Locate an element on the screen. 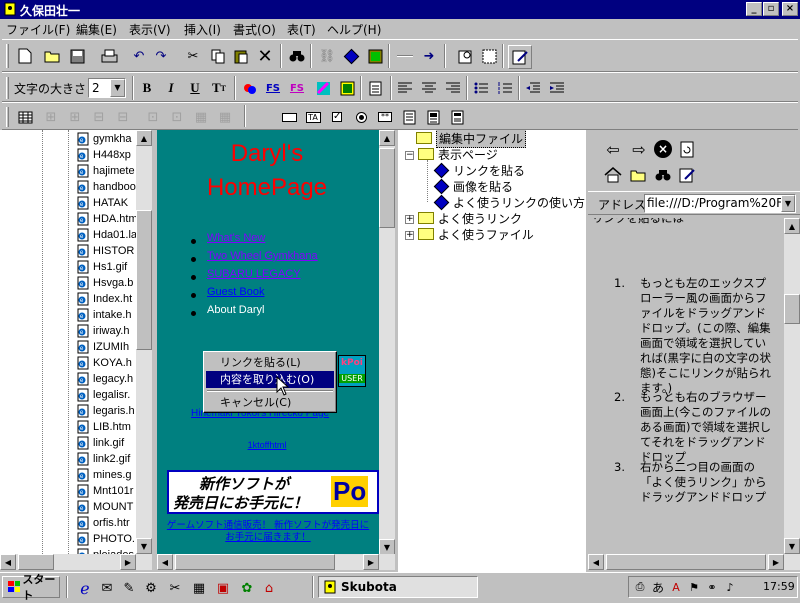 Image resolution: width=800 pixels, height=603 pixels. volume-icon: ♪ is located at coordinates (730, 587).